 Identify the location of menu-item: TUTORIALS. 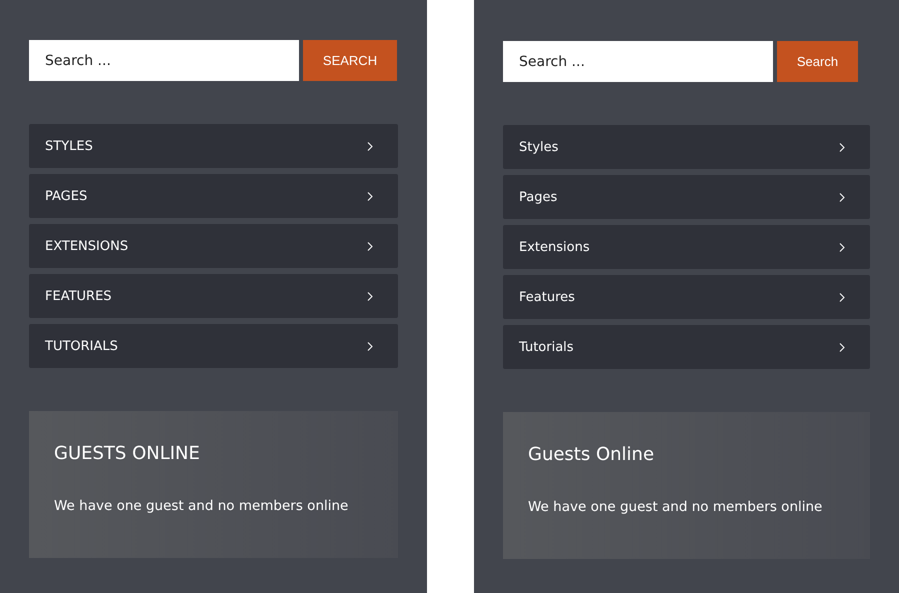
(213, 346).